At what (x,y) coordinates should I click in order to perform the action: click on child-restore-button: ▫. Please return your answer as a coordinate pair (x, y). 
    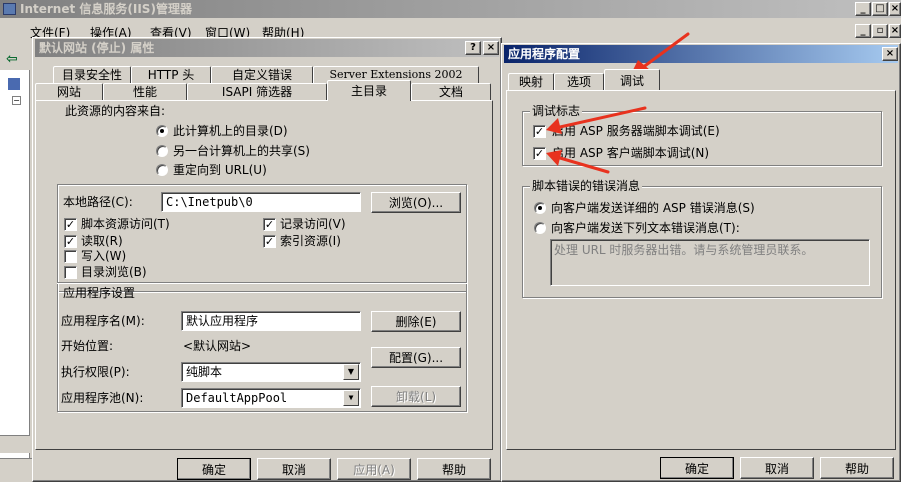
    Looking at the image, I should click on (880, 31).